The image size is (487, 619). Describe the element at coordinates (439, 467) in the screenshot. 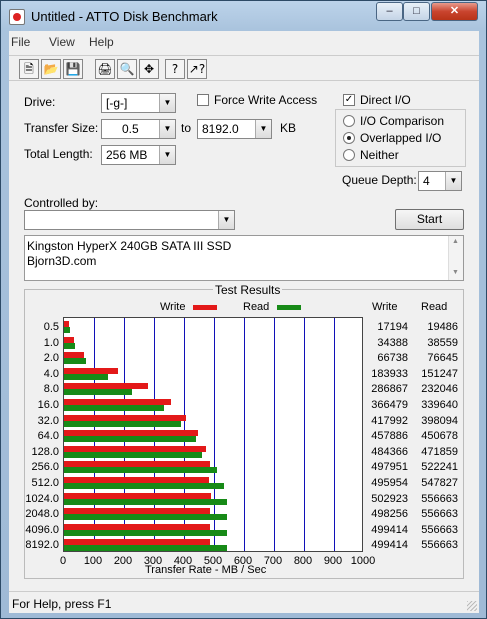

I see `read-value: 522241` at that location.